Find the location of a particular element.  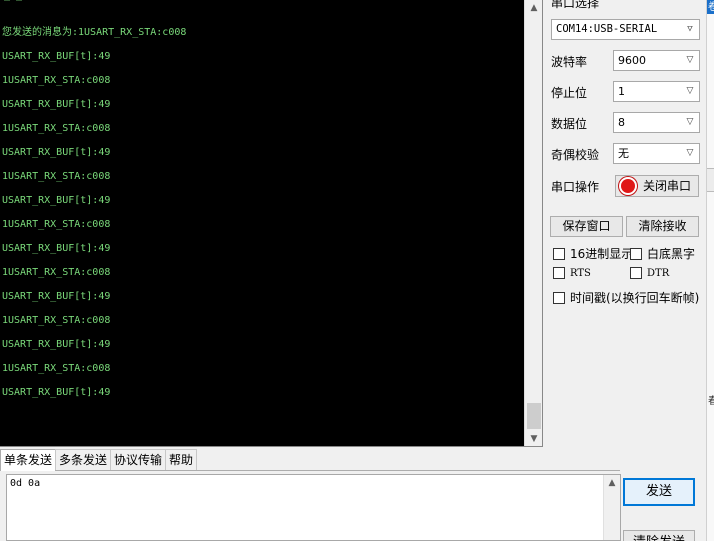

send-input-value: 0d 0a is located at coordinates (25, 483).